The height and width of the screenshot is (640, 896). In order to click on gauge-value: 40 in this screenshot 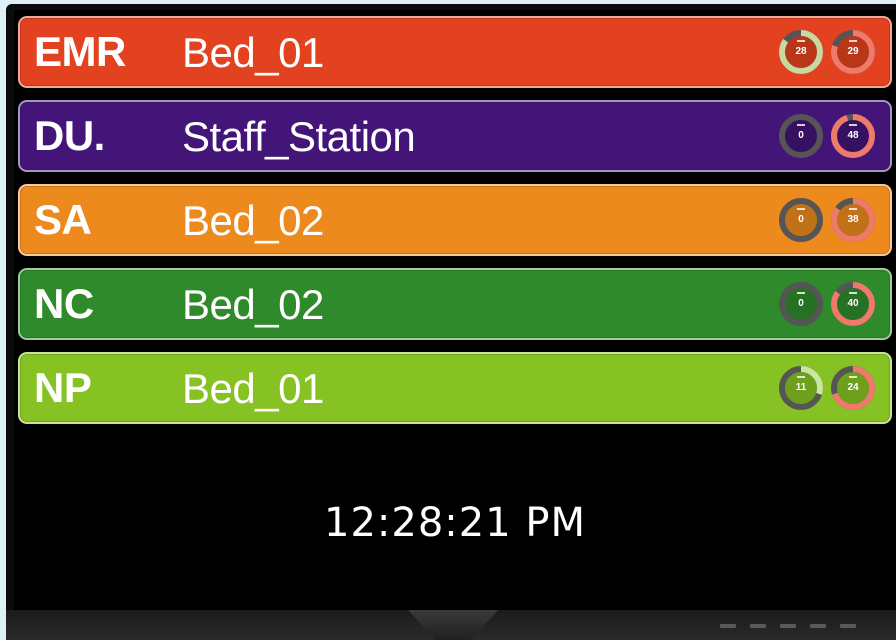, I will do `click(853, 303)`.